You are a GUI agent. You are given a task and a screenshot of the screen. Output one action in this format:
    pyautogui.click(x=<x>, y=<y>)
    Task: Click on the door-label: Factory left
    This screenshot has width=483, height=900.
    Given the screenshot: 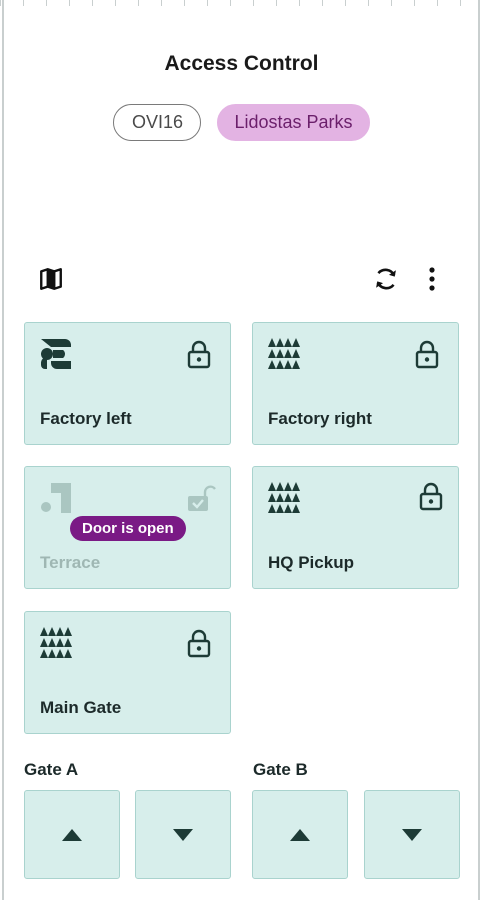 What is the action you would take?
    pyautogui.click(x=86, y=418)
    